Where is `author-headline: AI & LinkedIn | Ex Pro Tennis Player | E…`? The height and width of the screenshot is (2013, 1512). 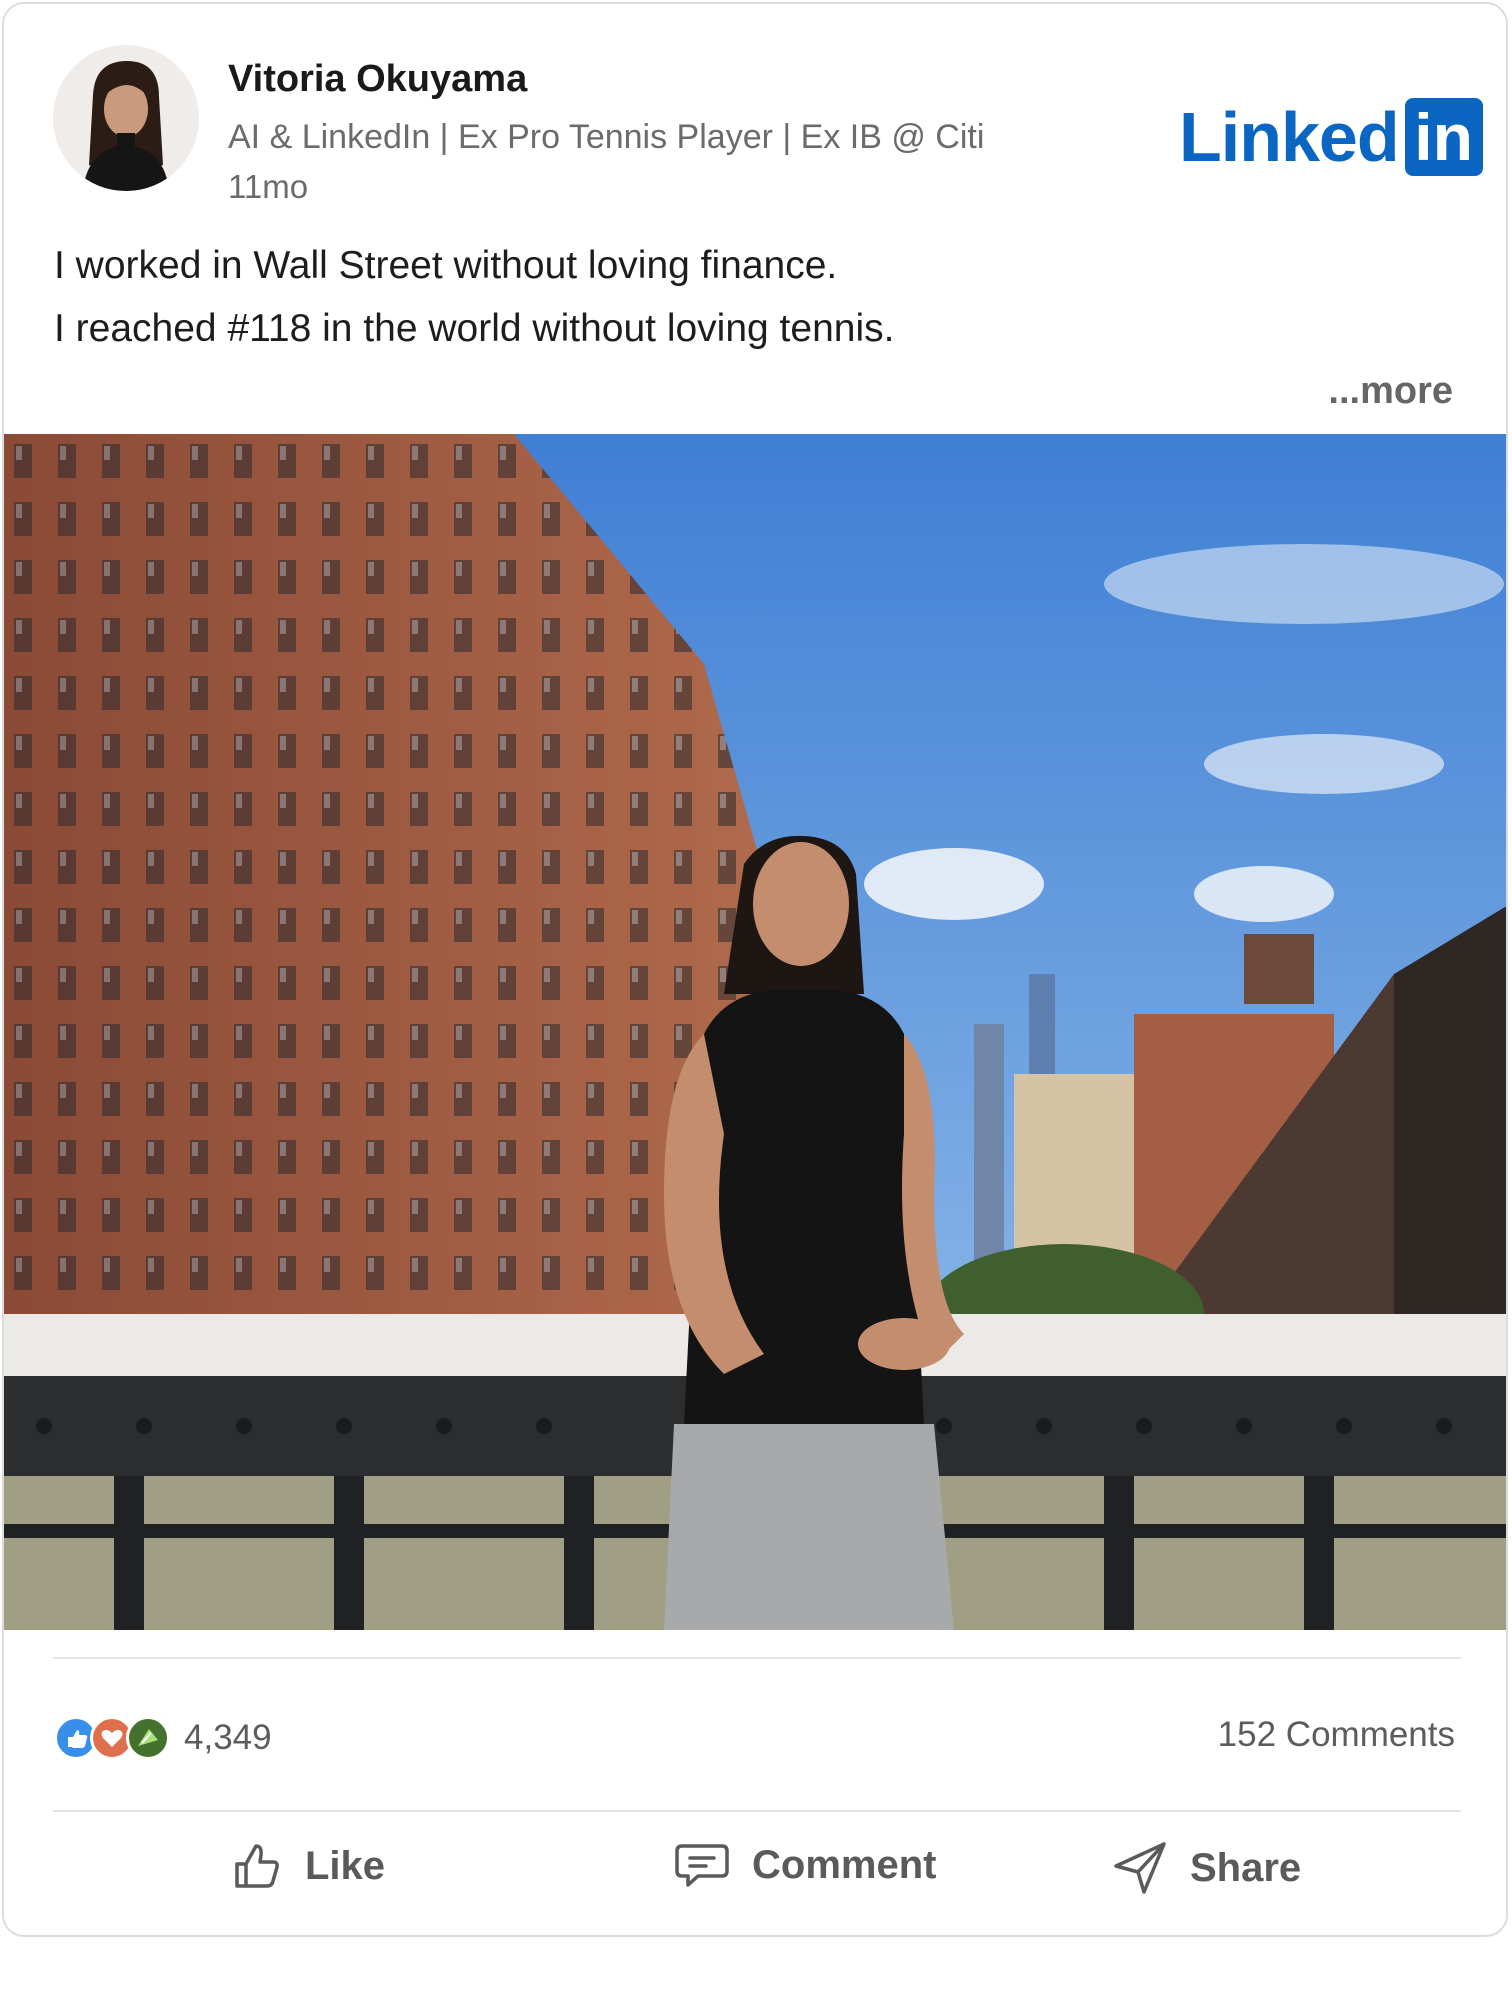
author-headline: AI & LinkedIn | Ex Pro Tennis Player | E… is located at coordinates (606, 137).